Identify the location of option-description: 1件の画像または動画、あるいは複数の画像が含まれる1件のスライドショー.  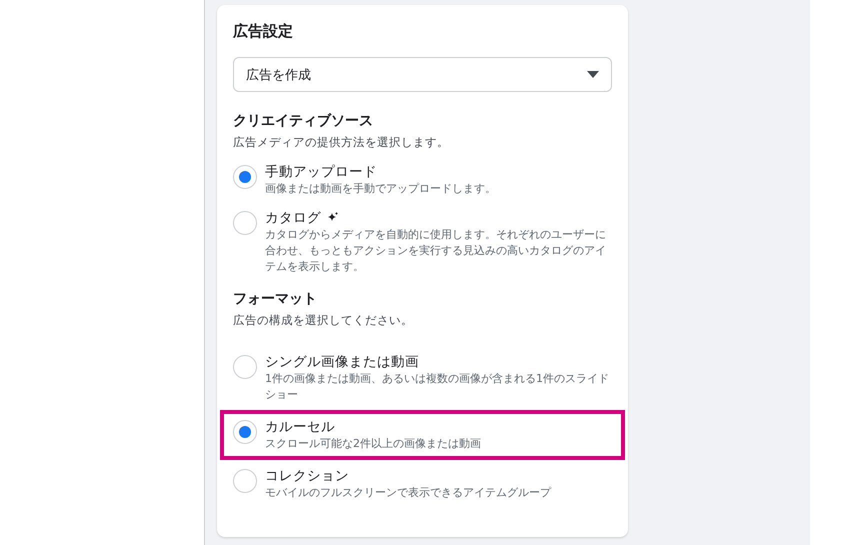
(437, 387).